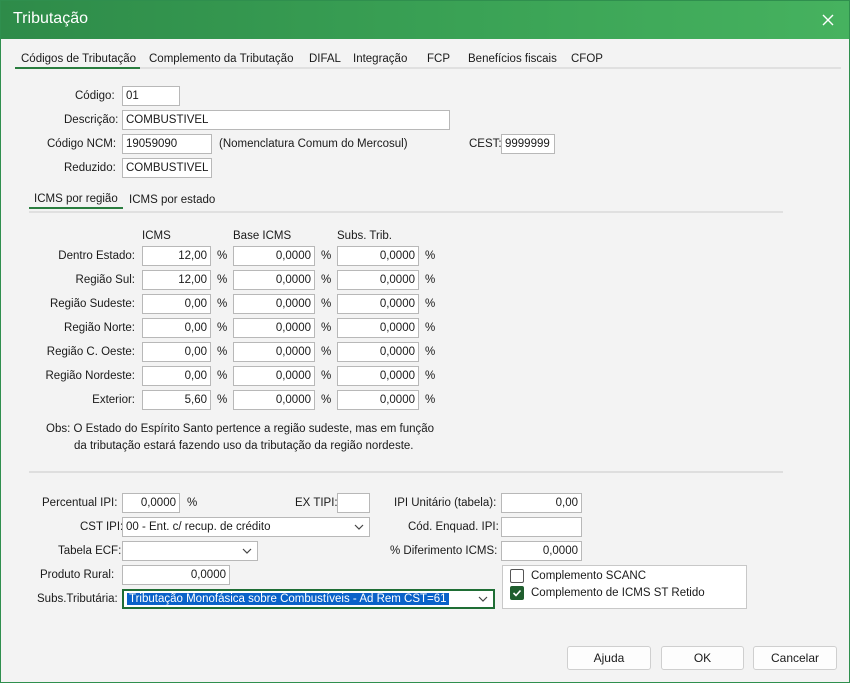 This screenshot has height=683, width=850. Describe the element at coordinates (541, 503) in the screenshot. I see `ipi-unitario-input: 0,00` at that location.